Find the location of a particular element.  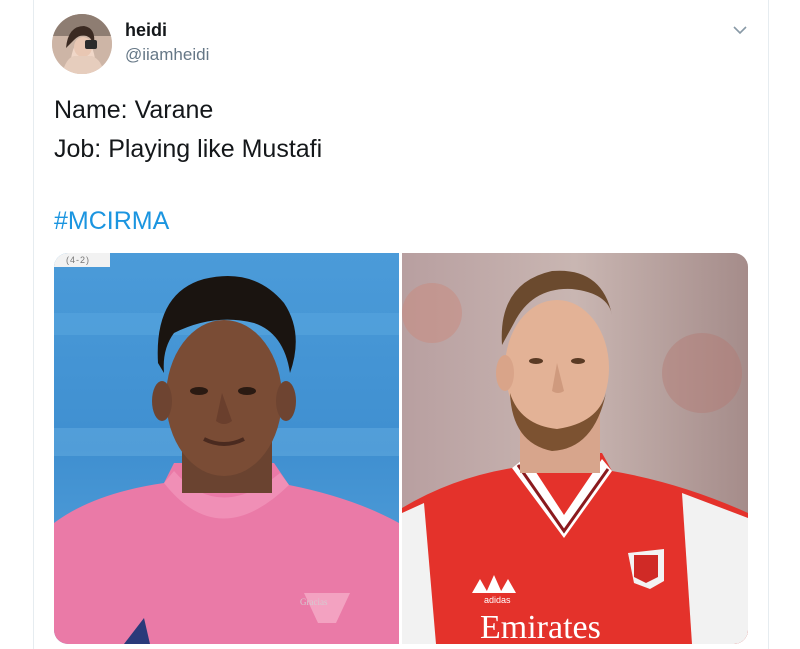

author-avatar is located at coordinates (82, 44).